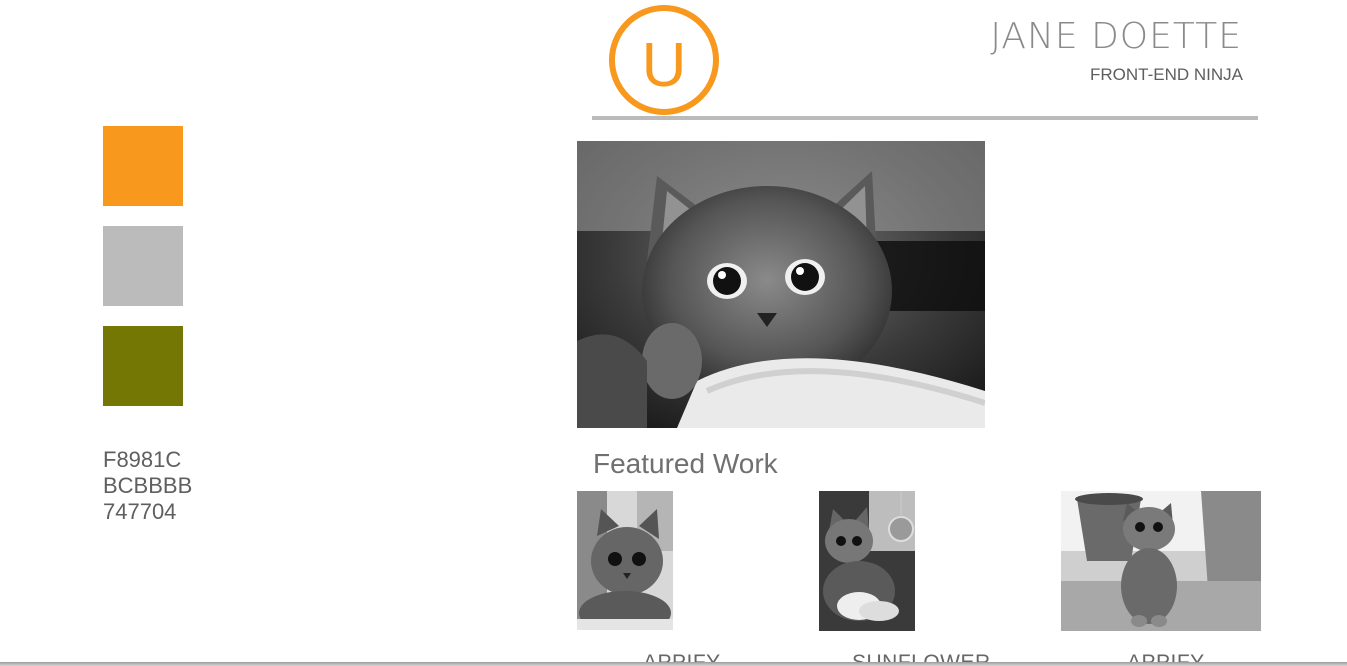 This screenshot has width=1347, height=666. I want to click on swatch-gray, so click(143, 266).